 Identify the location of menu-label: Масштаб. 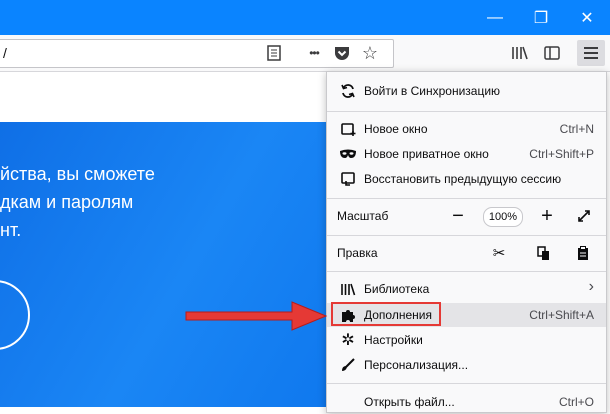
(363, 216).